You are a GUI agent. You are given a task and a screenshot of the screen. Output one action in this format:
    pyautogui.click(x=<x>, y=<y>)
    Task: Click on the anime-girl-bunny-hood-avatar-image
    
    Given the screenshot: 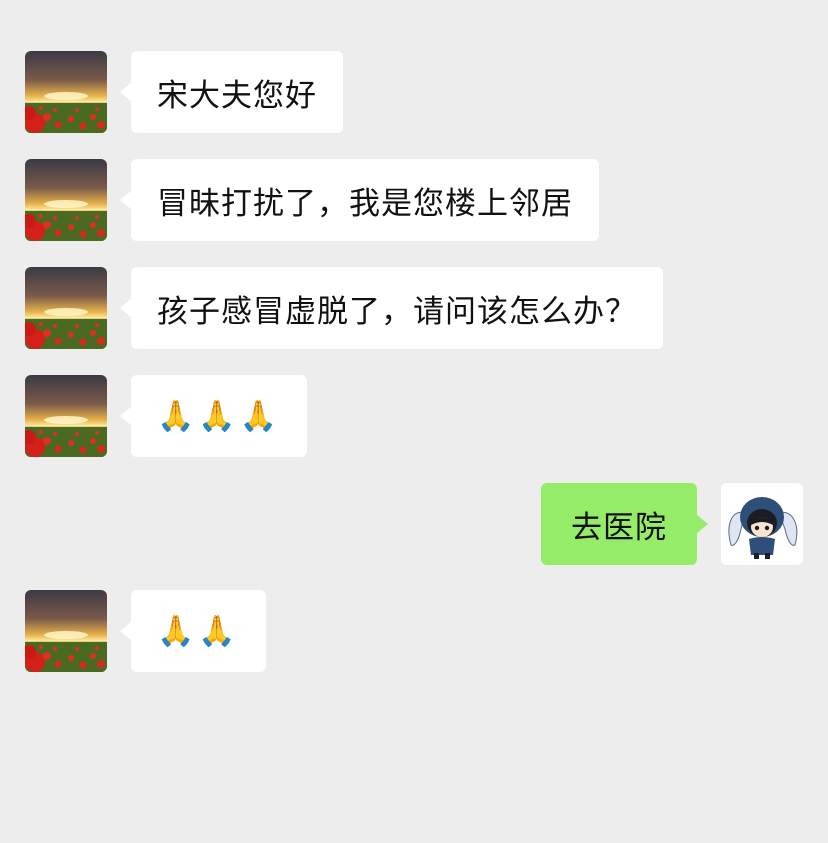 What is the action you would take?
    pyautogui.click(x=762, y=524)
    